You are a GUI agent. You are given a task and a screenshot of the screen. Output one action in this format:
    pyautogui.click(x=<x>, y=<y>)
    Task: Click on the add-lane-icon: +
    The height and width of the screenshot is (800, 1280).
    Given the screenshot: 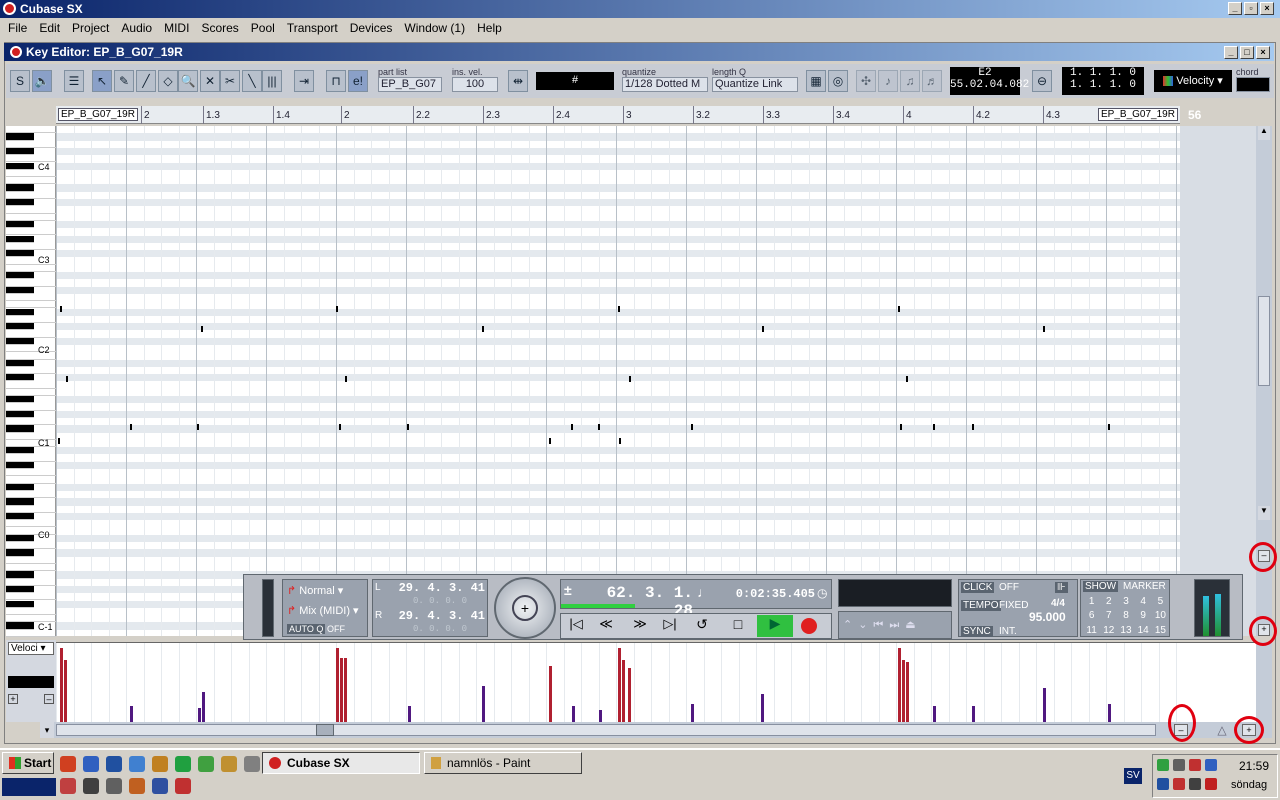 What is the action you would take?
    pyautogui.click(x=13, y=699)
    